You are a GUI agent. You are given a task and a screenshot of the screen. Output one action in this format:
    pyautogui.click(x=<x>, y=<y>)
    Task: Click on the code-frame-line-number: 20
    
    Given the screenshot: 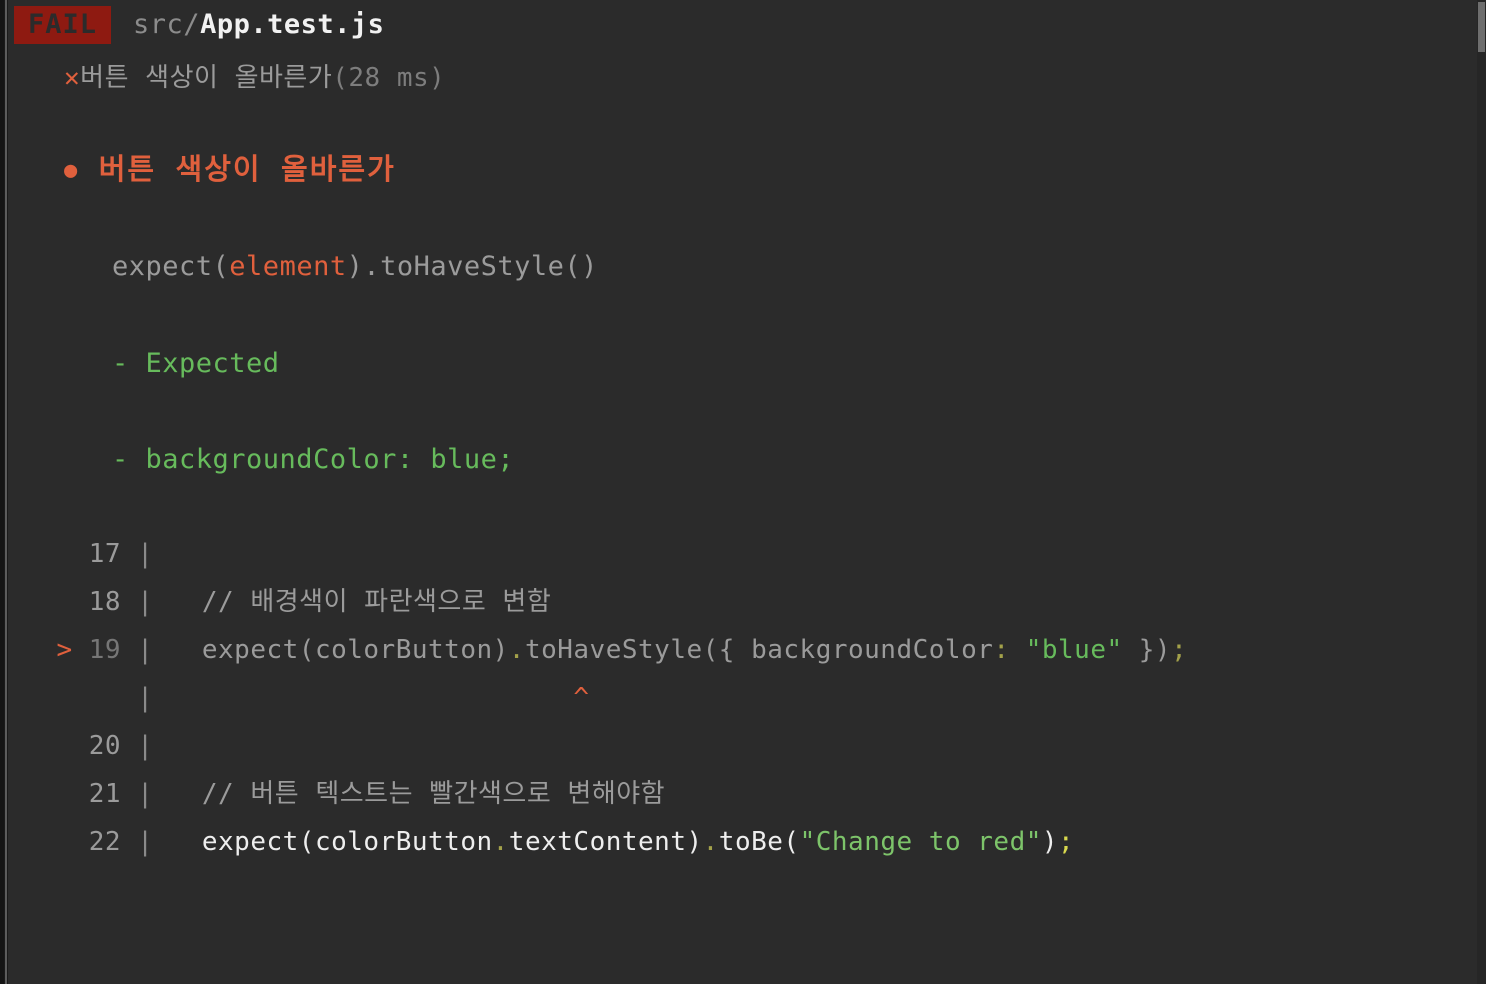 What is the action you would take?
    pyautogui.click(x=105, y=746)
    